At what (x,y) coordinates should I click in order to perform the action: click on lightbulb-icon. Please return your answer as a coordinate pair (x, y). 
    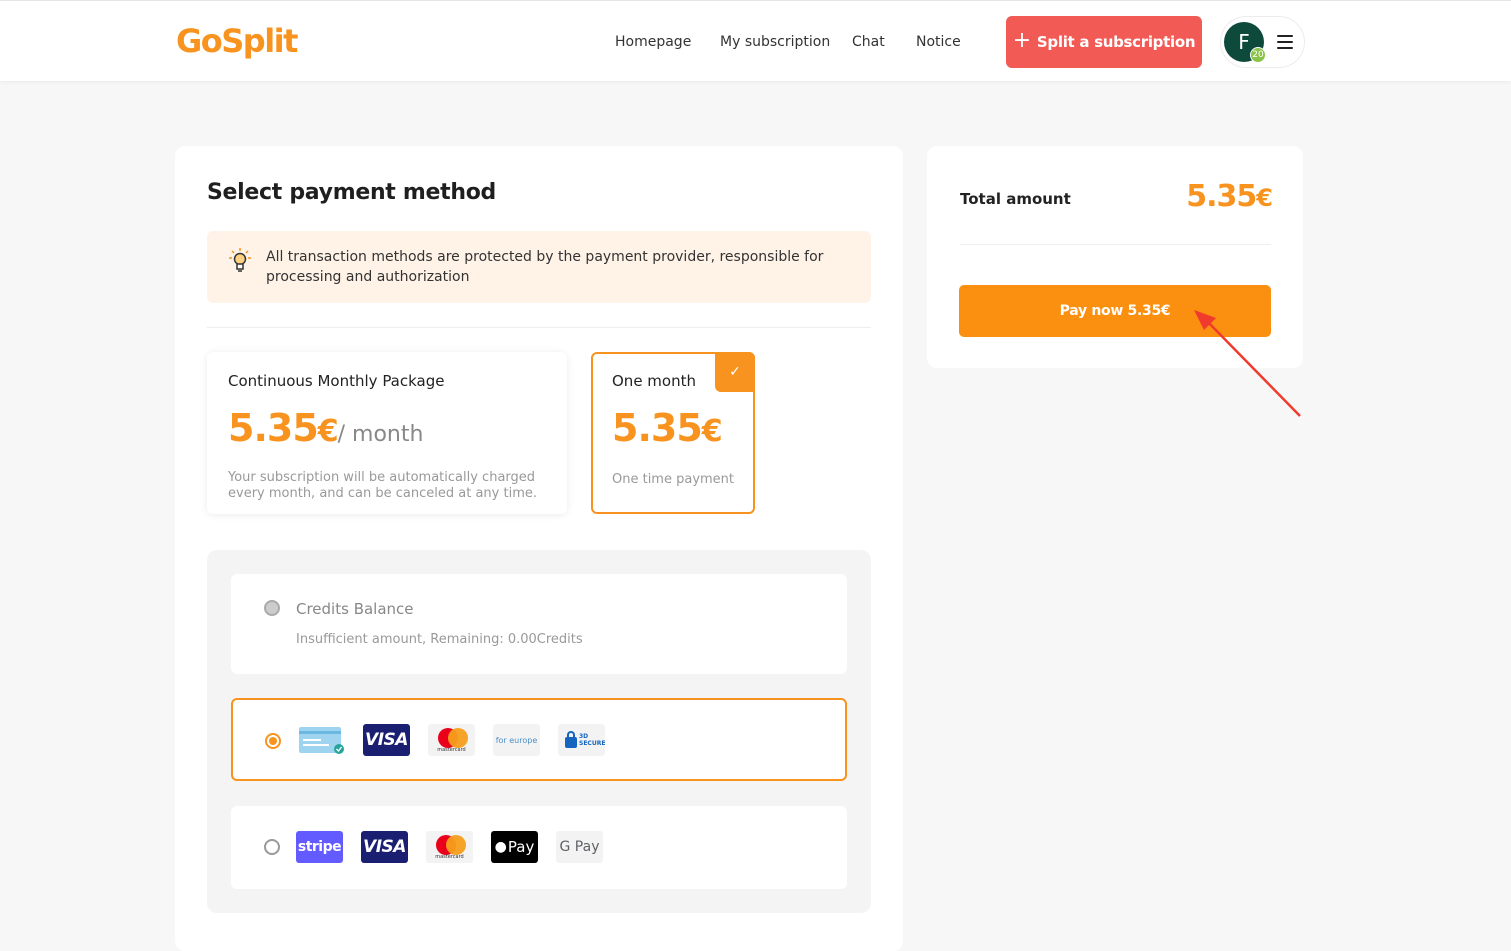
    Looking at the image, I should click on (240, 260).